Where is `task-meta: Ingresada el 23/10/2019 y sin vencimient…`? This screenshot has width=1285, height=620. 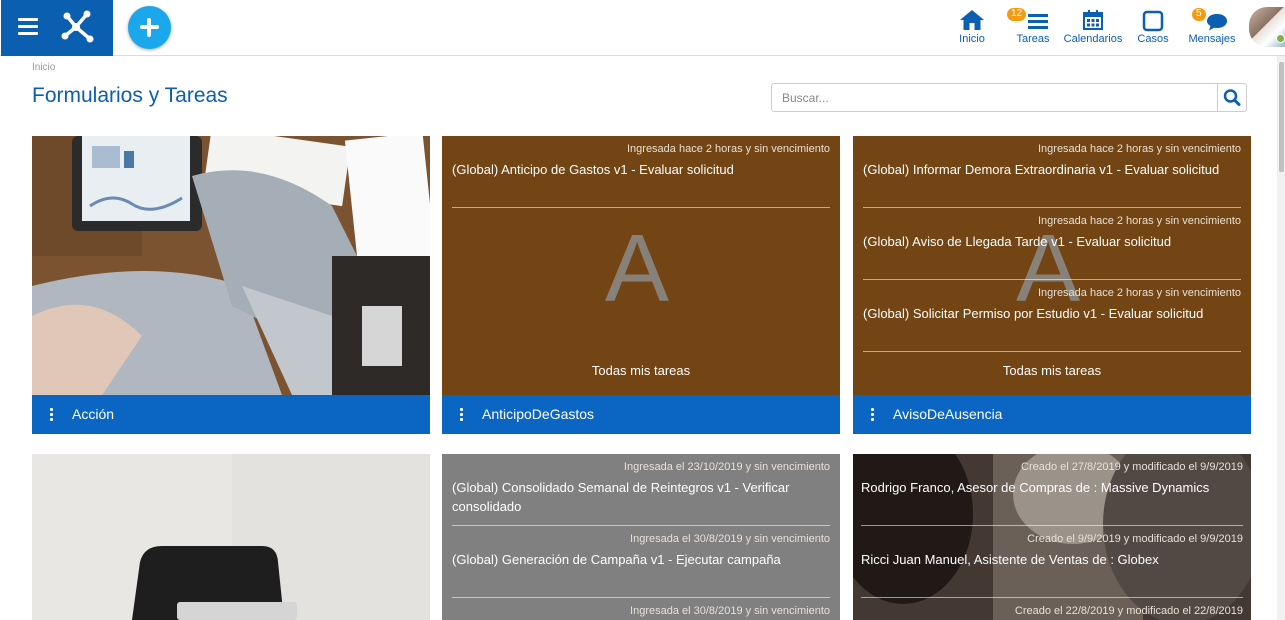 task-meta: Ingresada el 23/10/2019 y sin vencimient… is located at coordinates (726, 467).